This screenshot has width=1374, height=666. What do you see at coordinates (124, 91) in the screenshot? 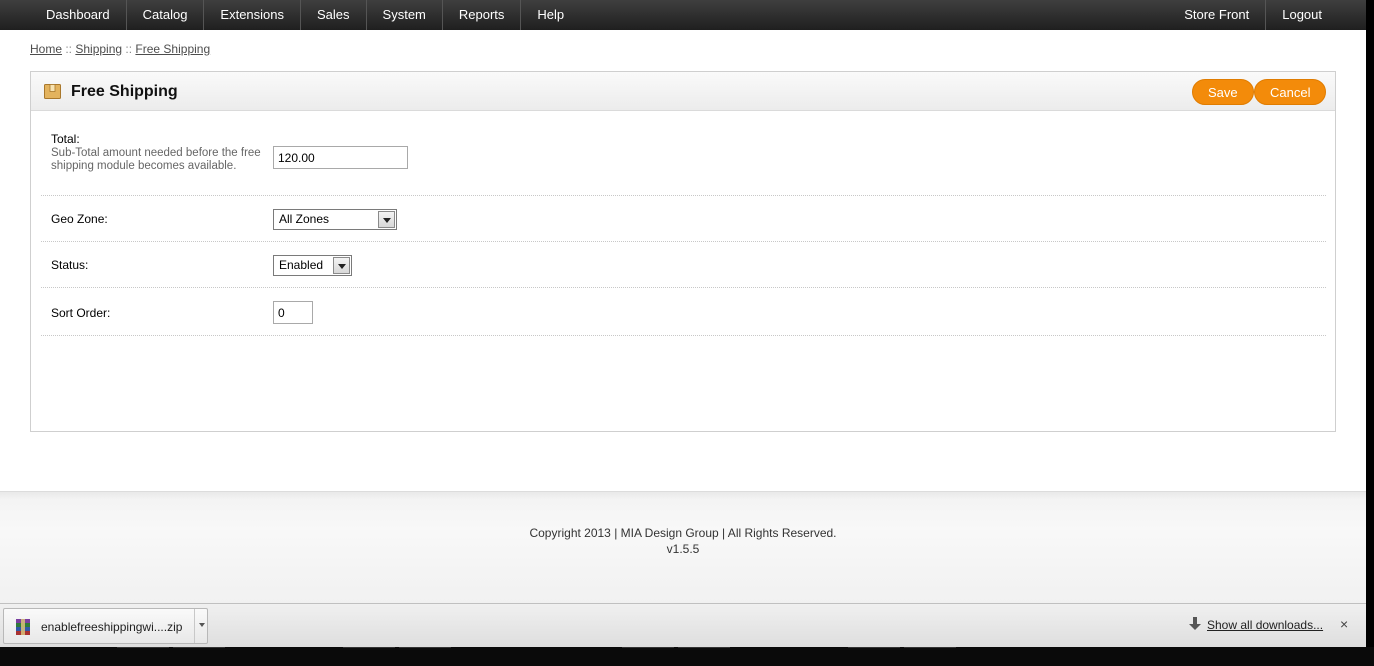
I see `page-title: Free Shipping` at bounding box center [124, 91].